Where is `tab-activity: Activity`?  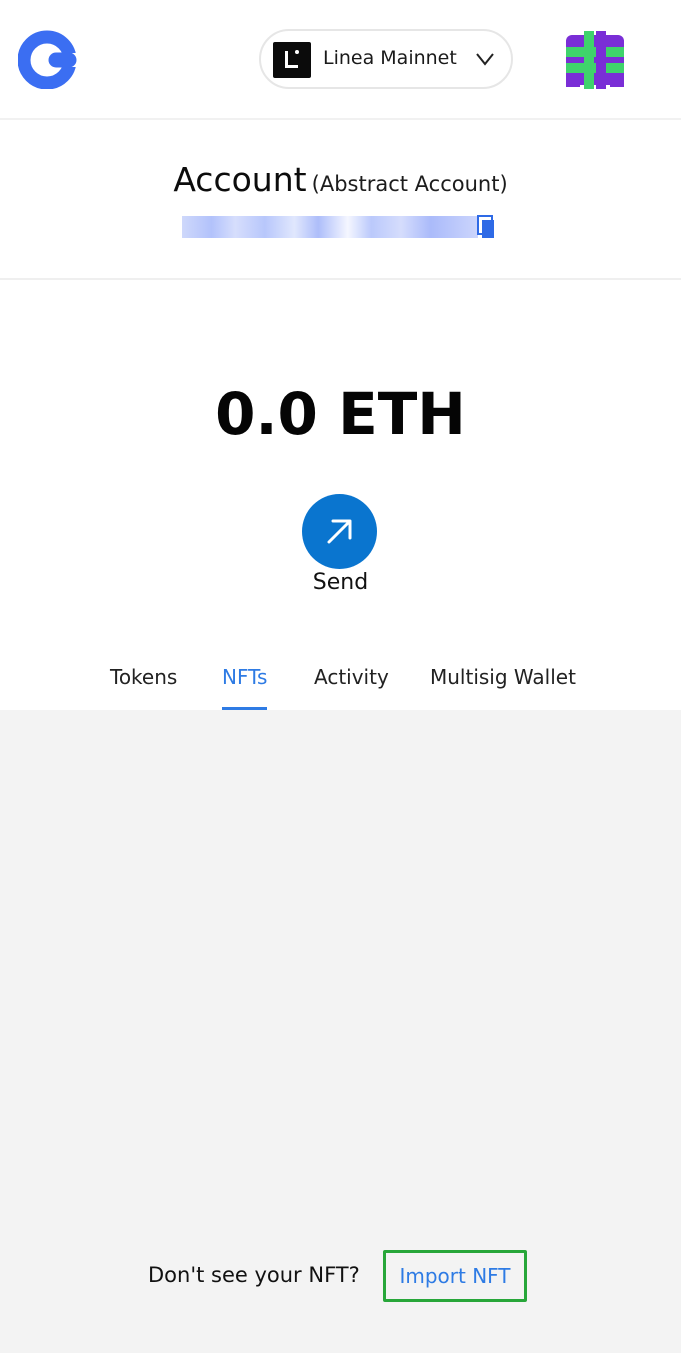 tab-activity: Activity is located at coordinates (351, 687).